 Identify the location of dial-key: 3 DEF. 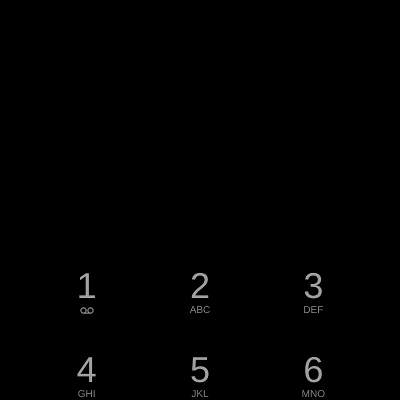
(313, 292).